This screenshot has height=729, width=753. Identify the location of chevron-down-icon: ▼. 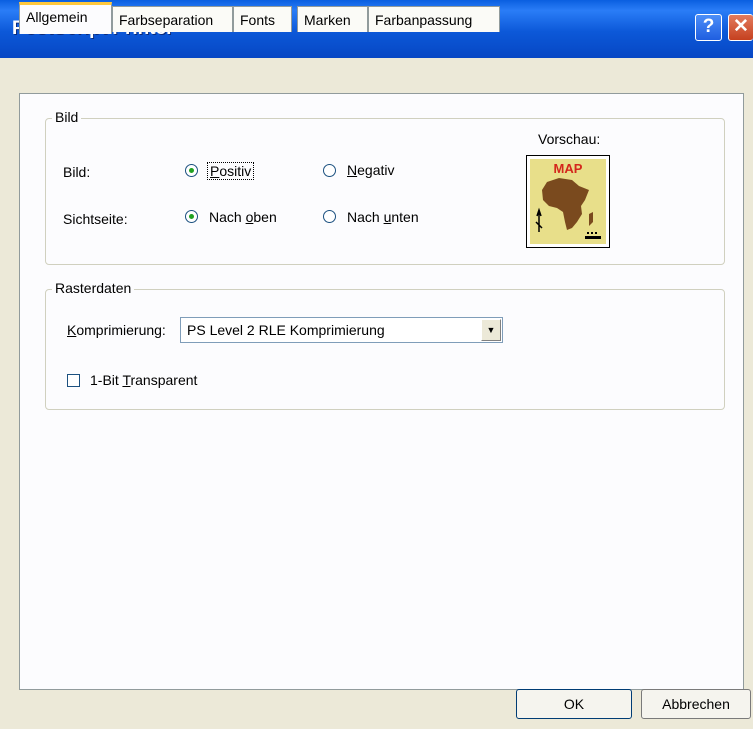
(491, 330).